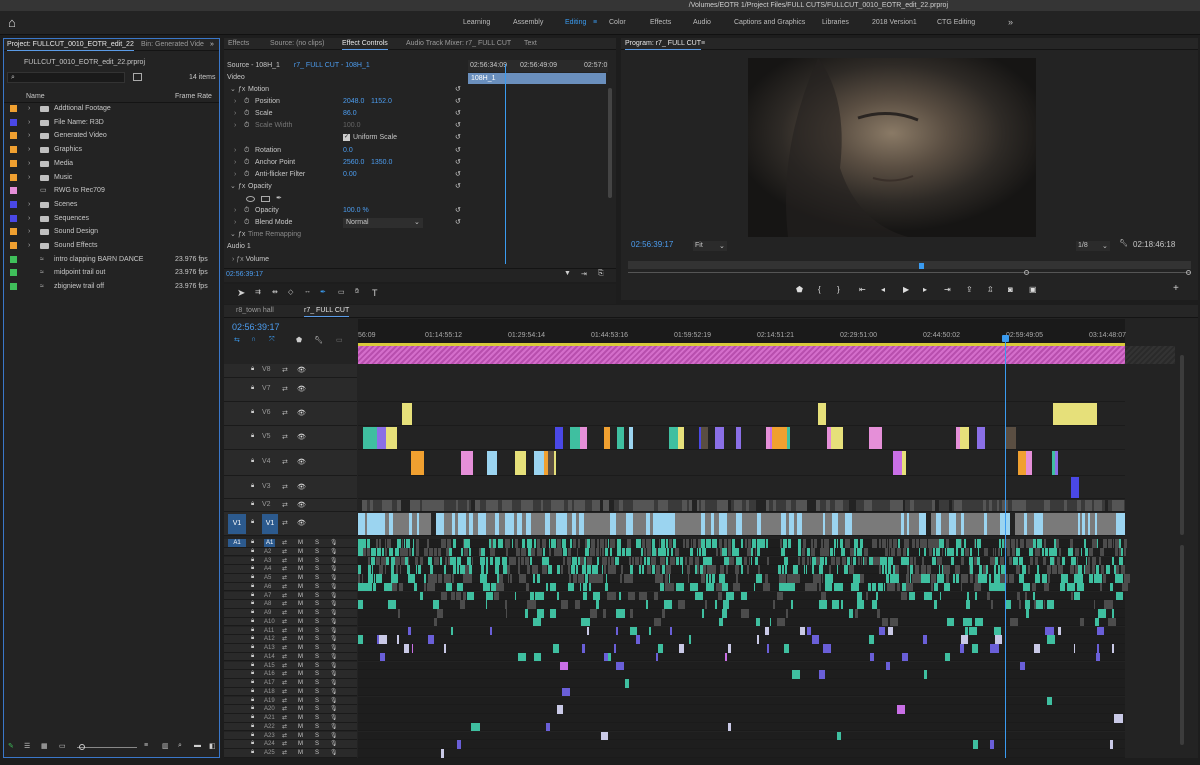 This screenshot has height=765, width=1200. I want to click on eye-icon: 👁︎, so click(301, 505).